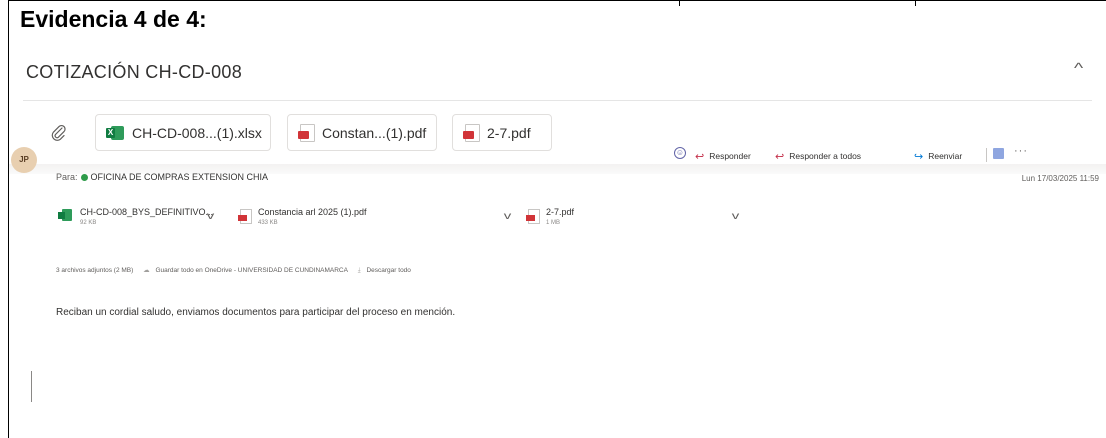  I want to click on subject-header: COTIZACIÓN CH-CD-008 ^, so click(557, 70).